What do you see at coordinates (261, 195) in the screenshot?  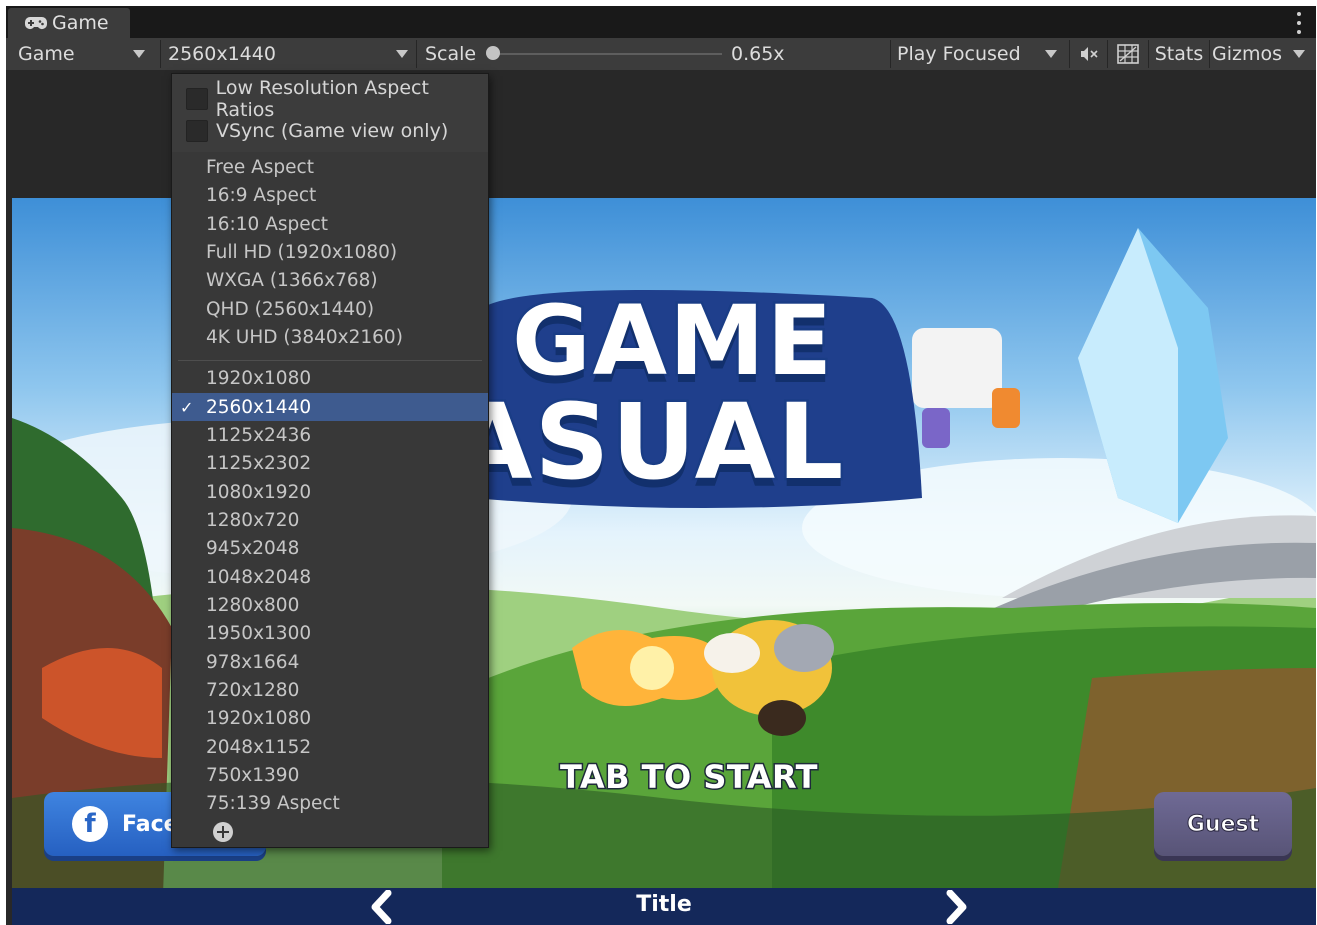 I see `menu-item-label: 16:9 Aspect` at bounding box center [261, 195].